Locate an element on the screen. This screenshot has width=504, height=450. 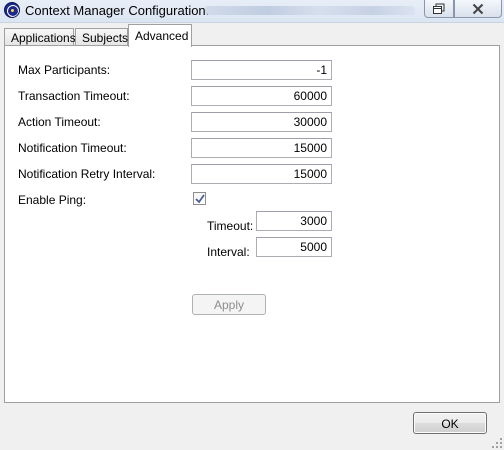
notification-timeout-field: 15000 is located at coordinates (261, 148).